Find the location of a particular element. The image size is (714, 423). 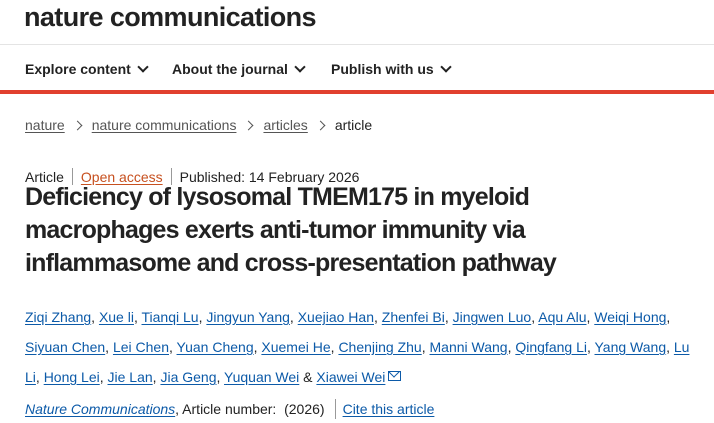

nav-about-journal: About the journal is located at coordinates (239, 69).